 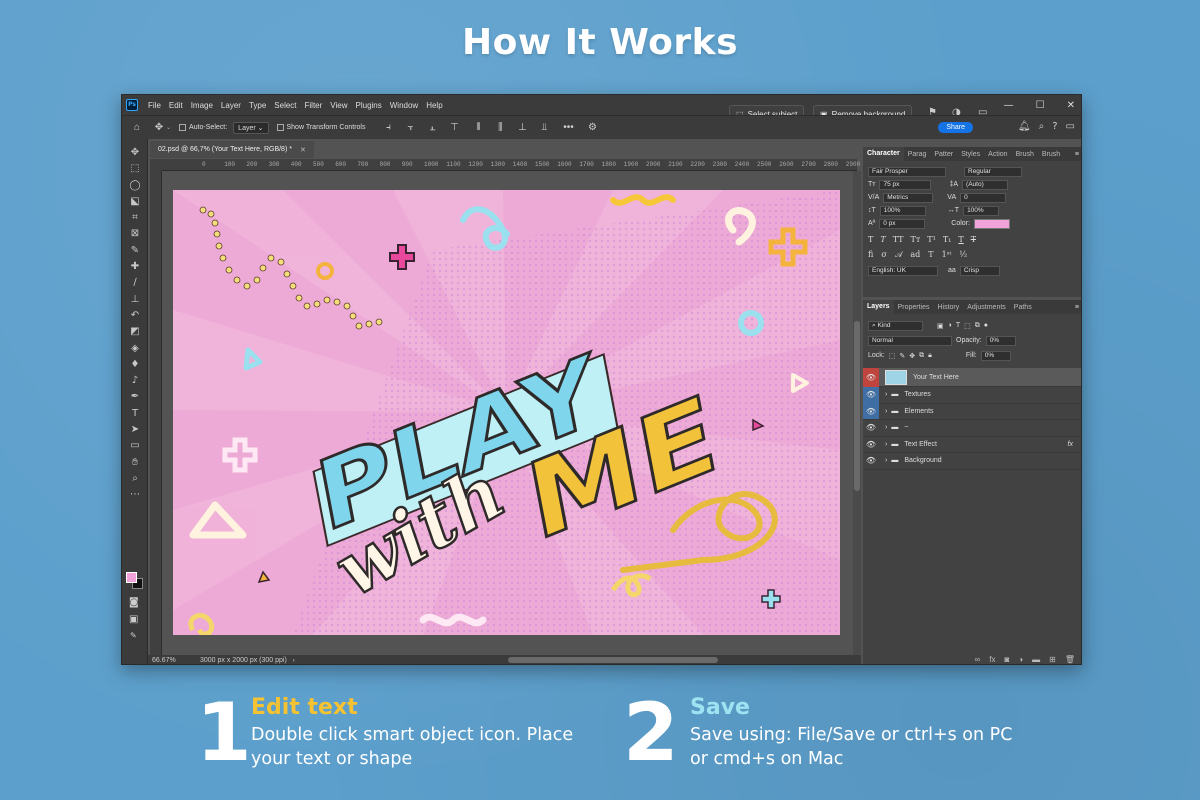 What do you see at coordinates (986, 325) in the screenshot?
I see `filter-toggle-icon: ●` at bounding box center [986, 325].